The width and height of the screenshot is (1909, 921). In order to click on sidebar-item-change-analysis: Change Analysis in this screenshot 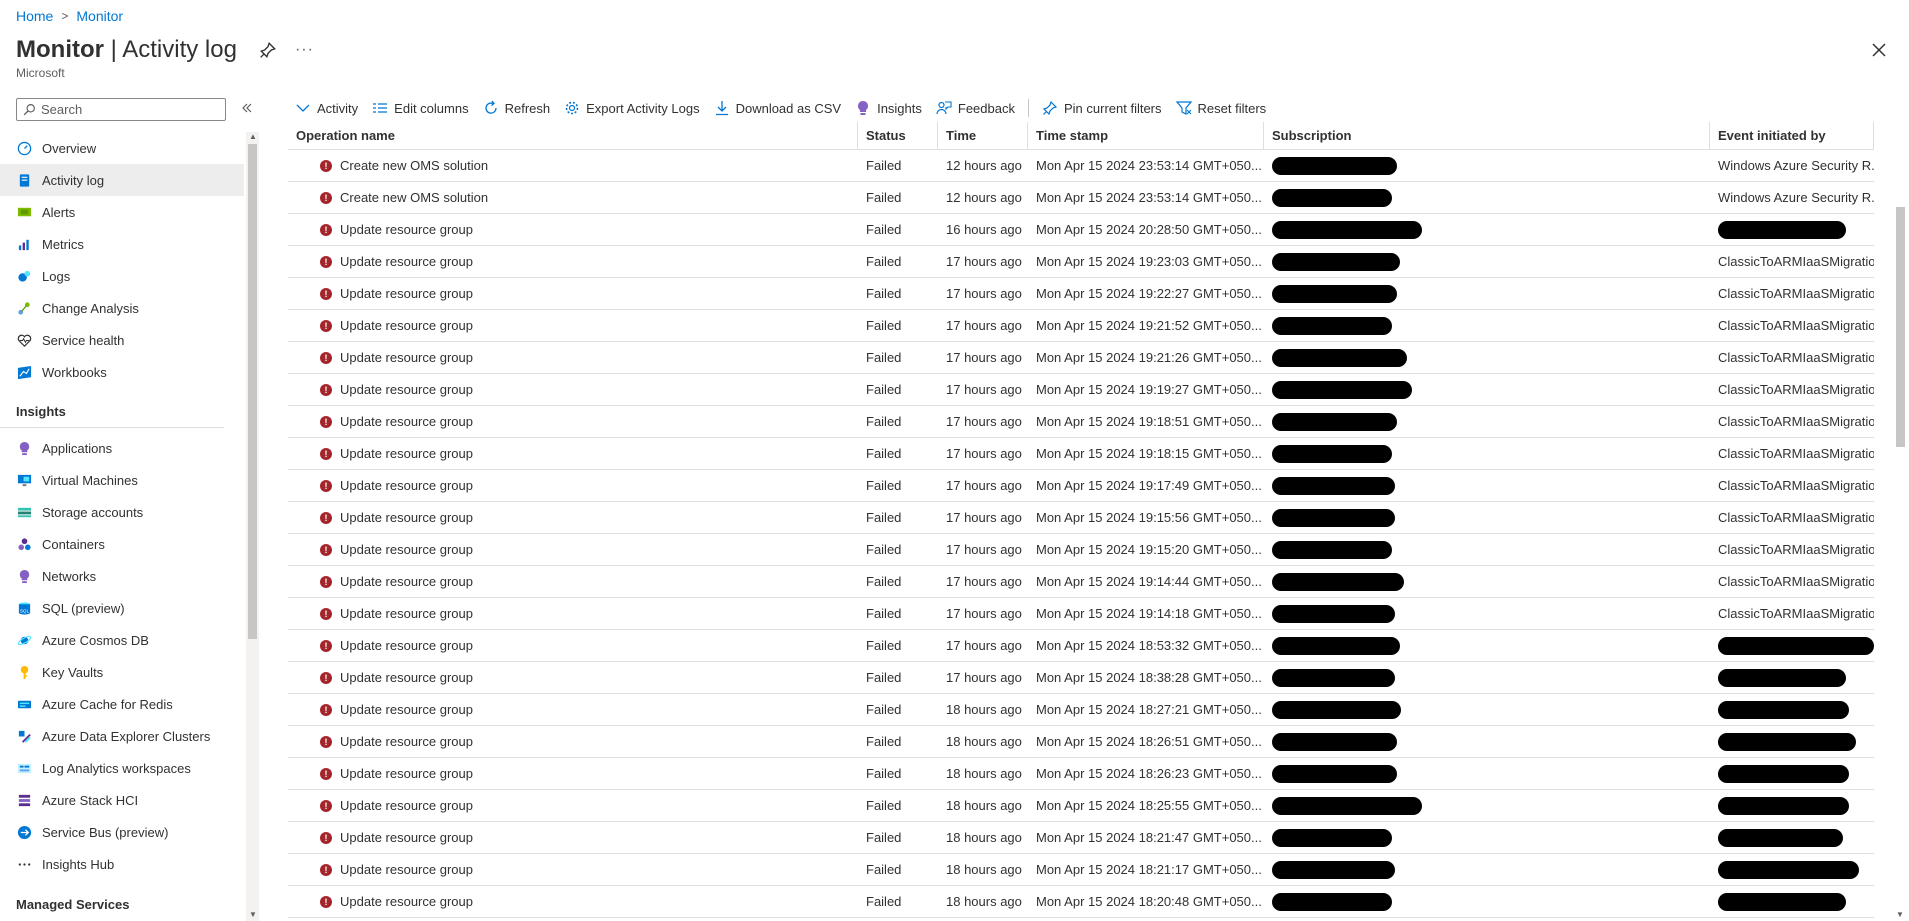, I will do `click(122, 308)`.